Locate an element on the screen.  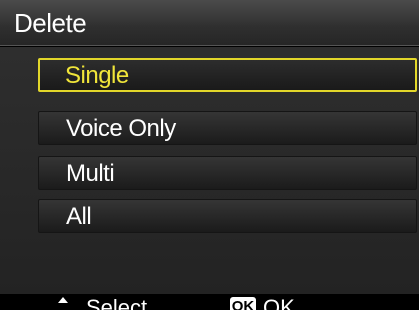
ok-button-icon: OK is located at coordinates (243, 303).